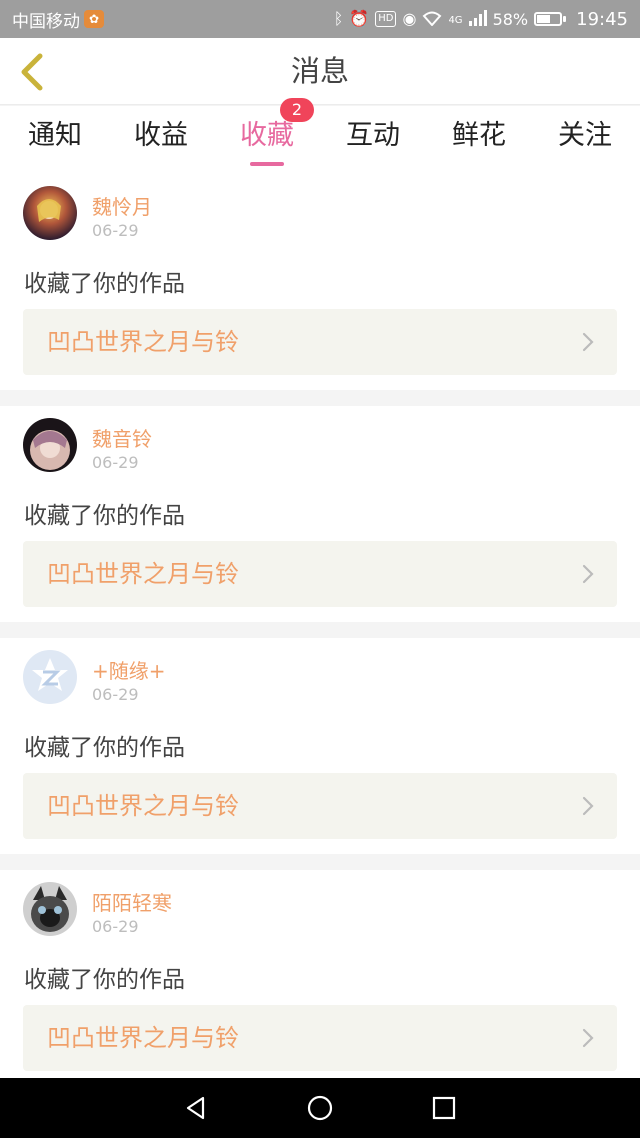  What do you see at coordinates (129, 669) in the screenshot?
I see `username: +随缘+` at bounding box center [129, 669].